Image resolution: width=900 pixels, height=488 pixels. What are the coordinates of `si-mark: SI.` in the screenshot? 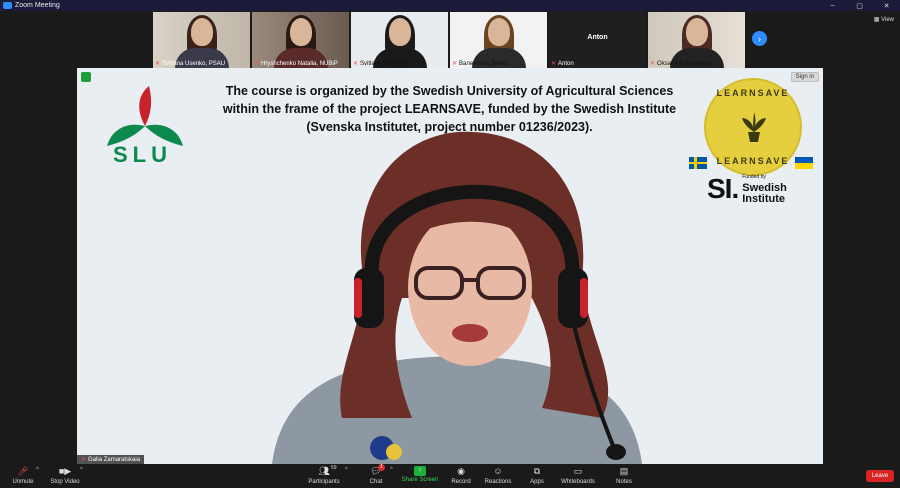 It's located at (723, 188).